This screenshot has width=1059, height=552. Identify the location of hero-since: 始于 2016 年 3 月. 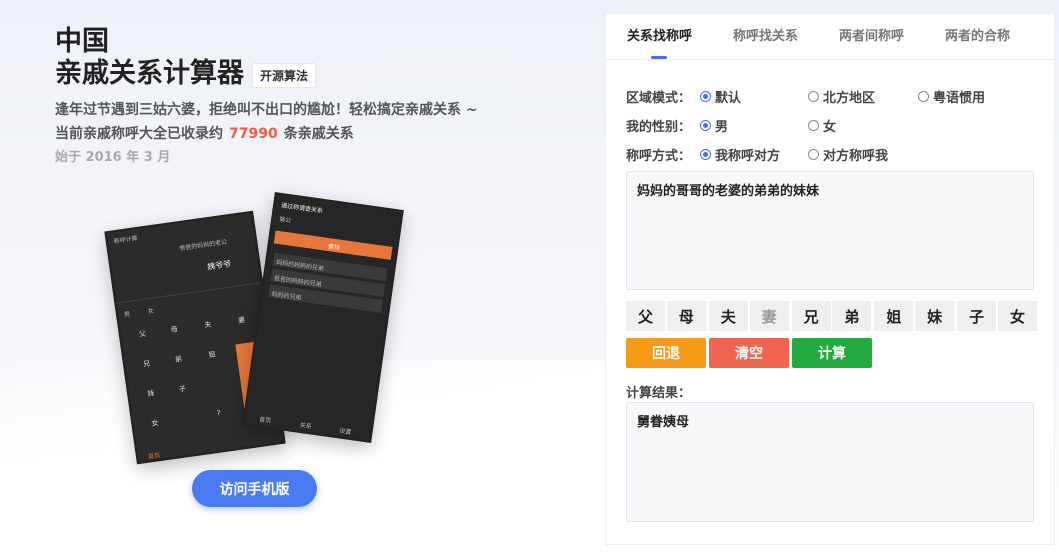
(113, 157).